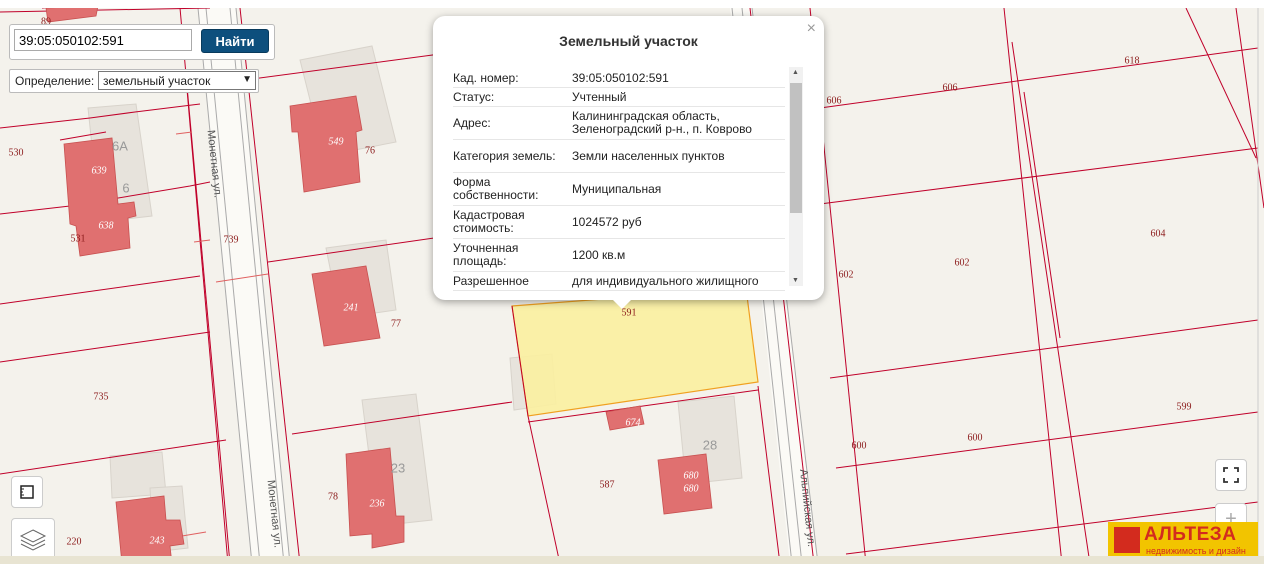 This screenshot has height=564, width=1264. What do you see at coordinates (101, 397) in the screenshot?
I see `parcel-label: 735` at bounding box center [101, 397].